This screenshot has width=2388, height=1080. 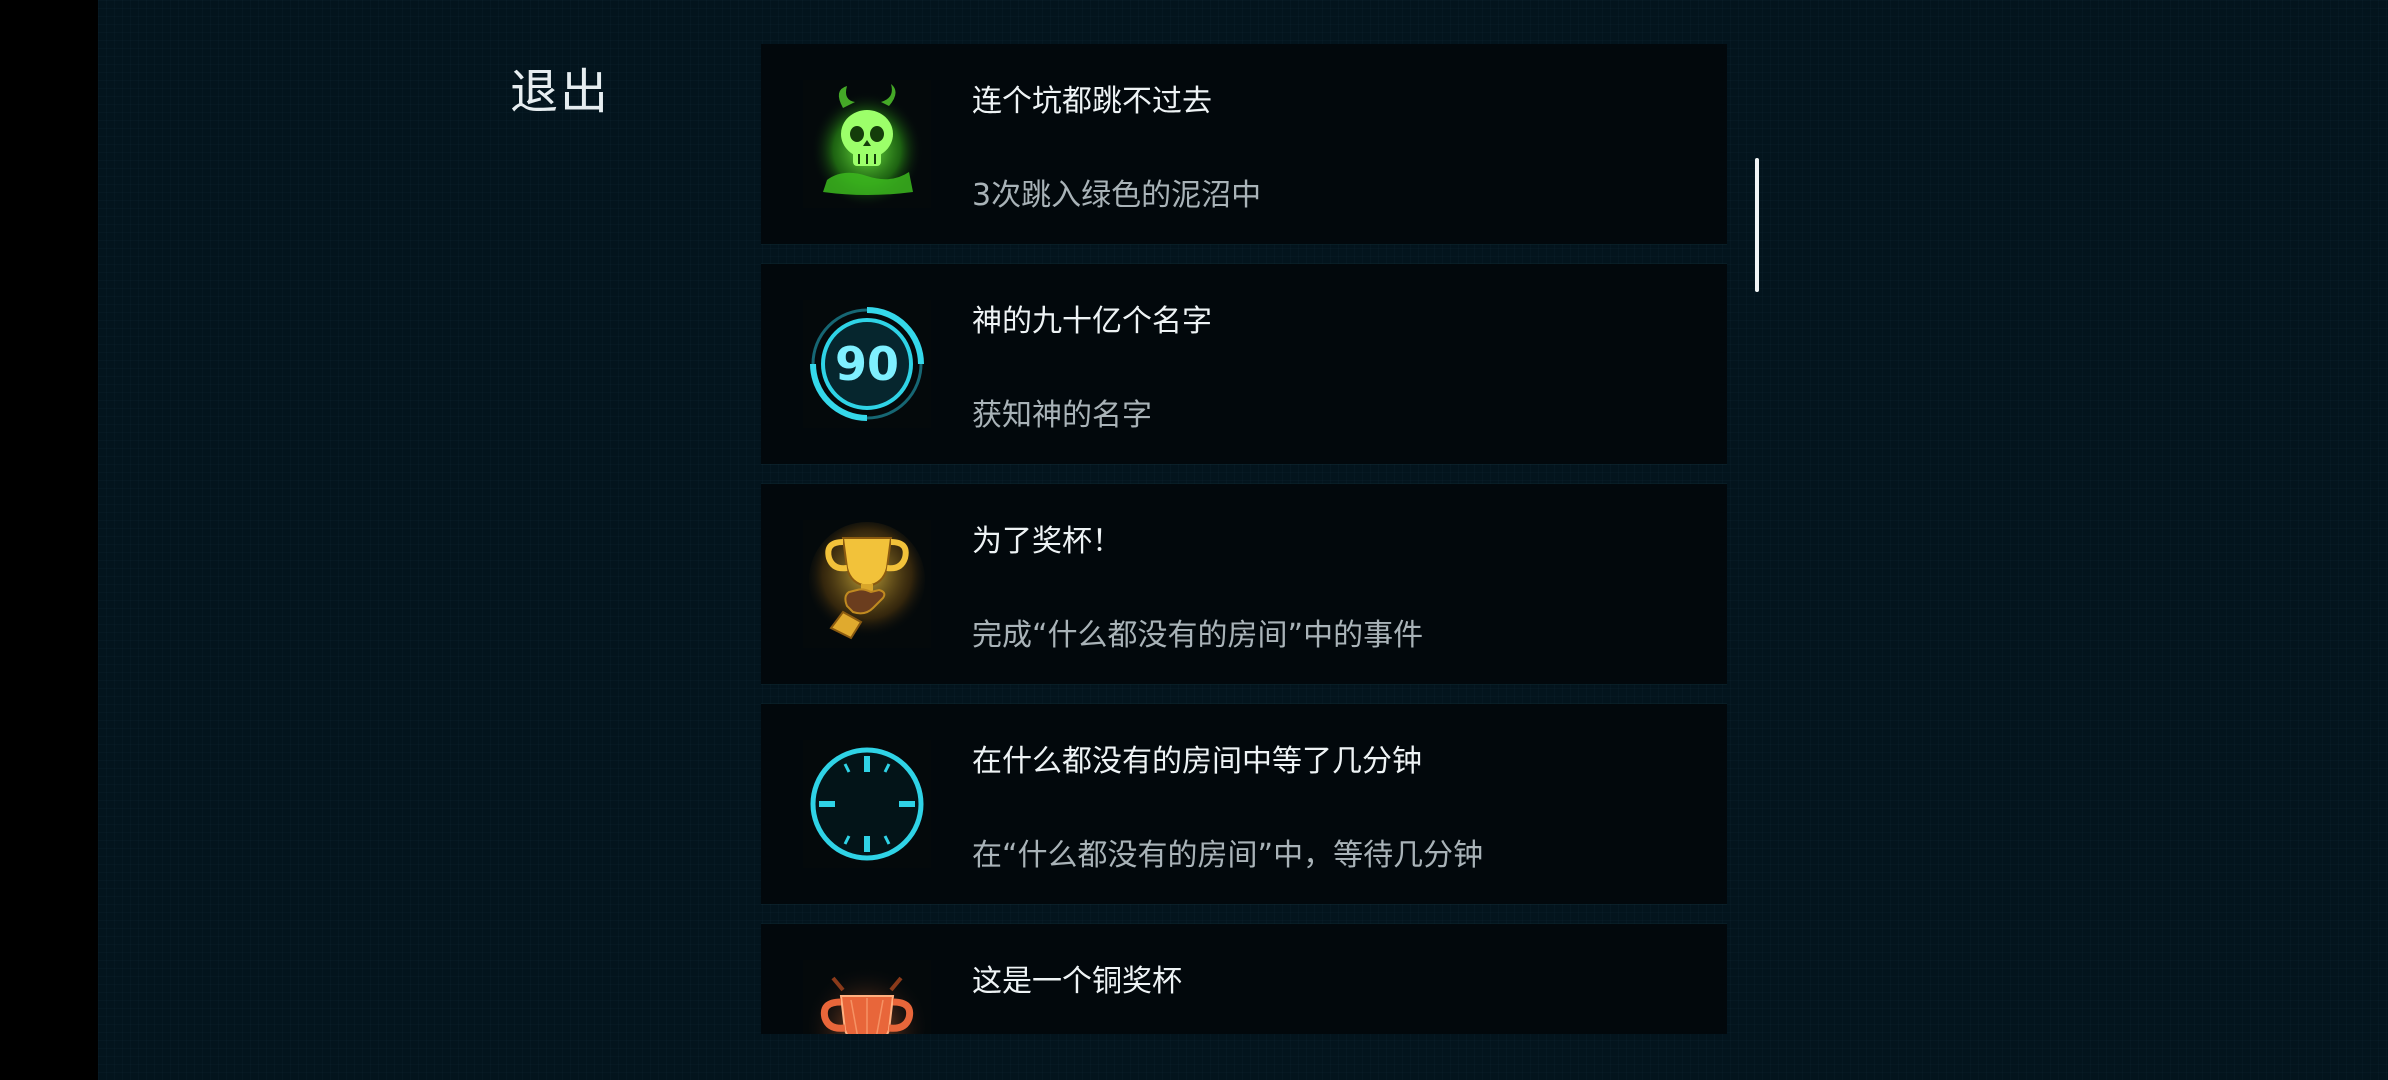 What do you see at coordinates (1197, 761) in the screenshot?
I see `achievement-title: 在什么都没有的房间中等了几分钟` at bounding box center [1197, 761].